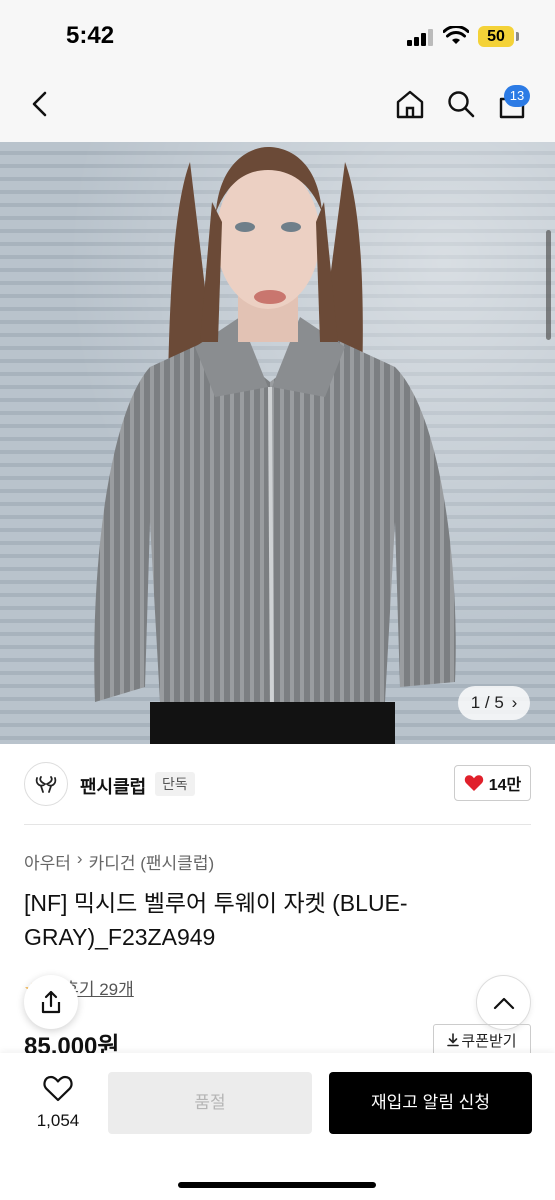 The height and width of the screenshot is (1200, 555). I want to click on search-icon, so click(461, 104).